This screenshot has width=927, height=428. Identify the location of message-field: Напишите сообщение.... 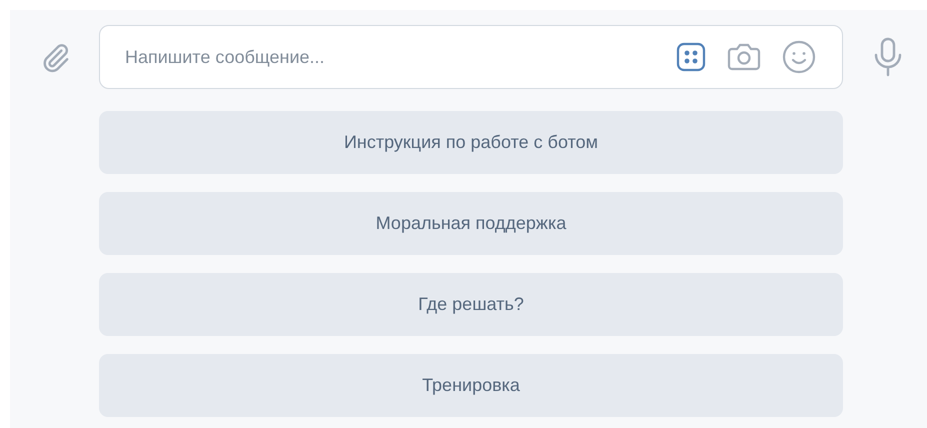
(471, 57).